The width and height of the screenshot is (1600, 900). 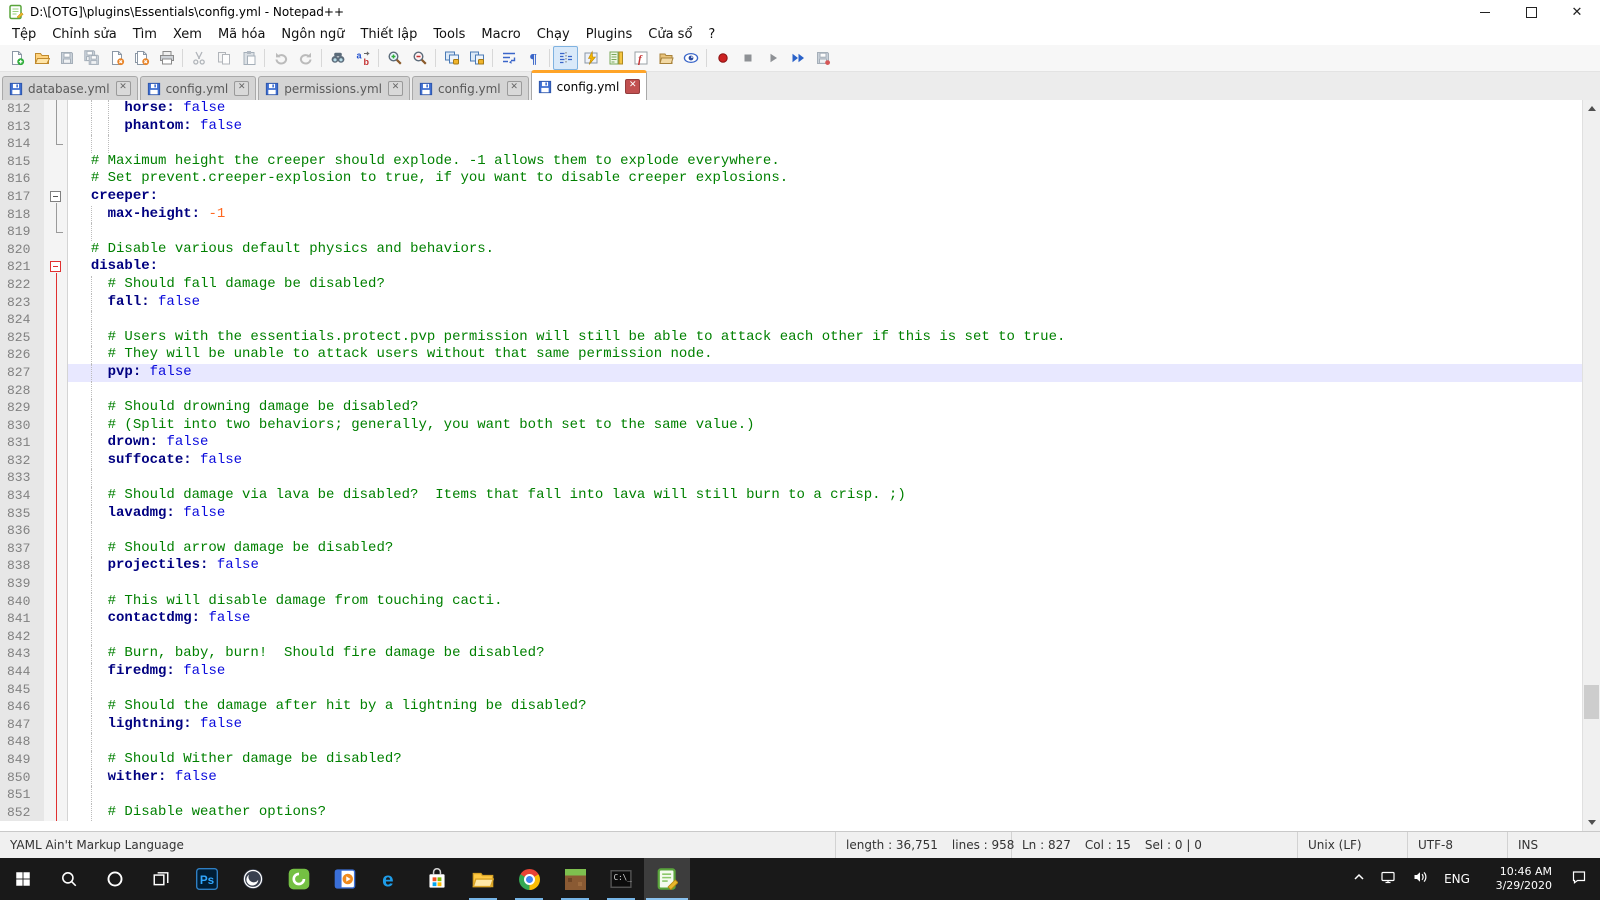 I want to click on run-macro-multiple-button, so click(x=797, y=58).